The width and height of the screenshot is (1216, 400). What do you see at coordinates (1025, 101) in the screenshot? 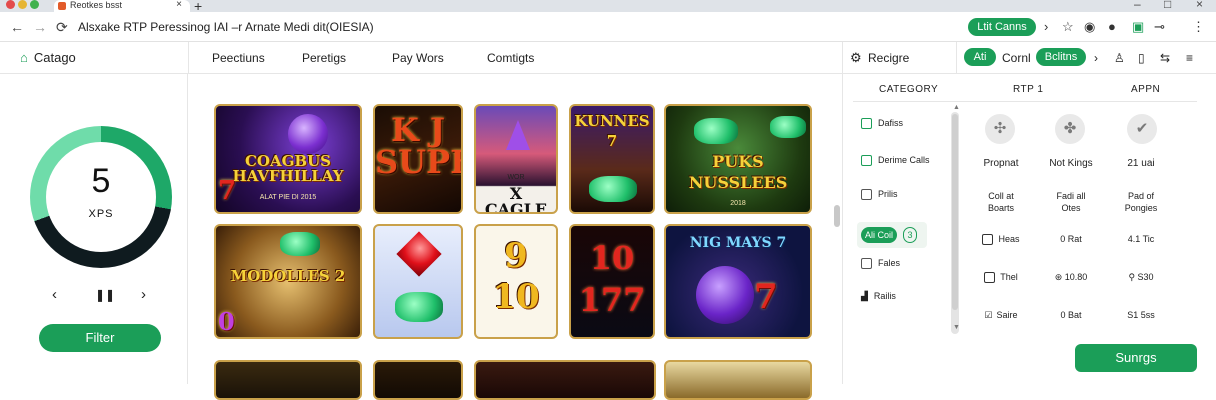
I see `header-divider` at bounding box center [1025, 101].